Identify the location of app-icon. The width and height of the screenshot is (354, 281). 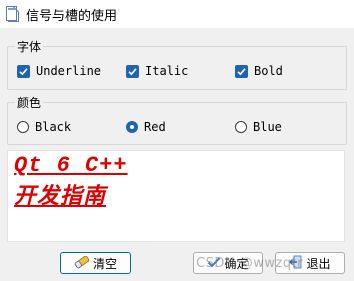
(12, 14).